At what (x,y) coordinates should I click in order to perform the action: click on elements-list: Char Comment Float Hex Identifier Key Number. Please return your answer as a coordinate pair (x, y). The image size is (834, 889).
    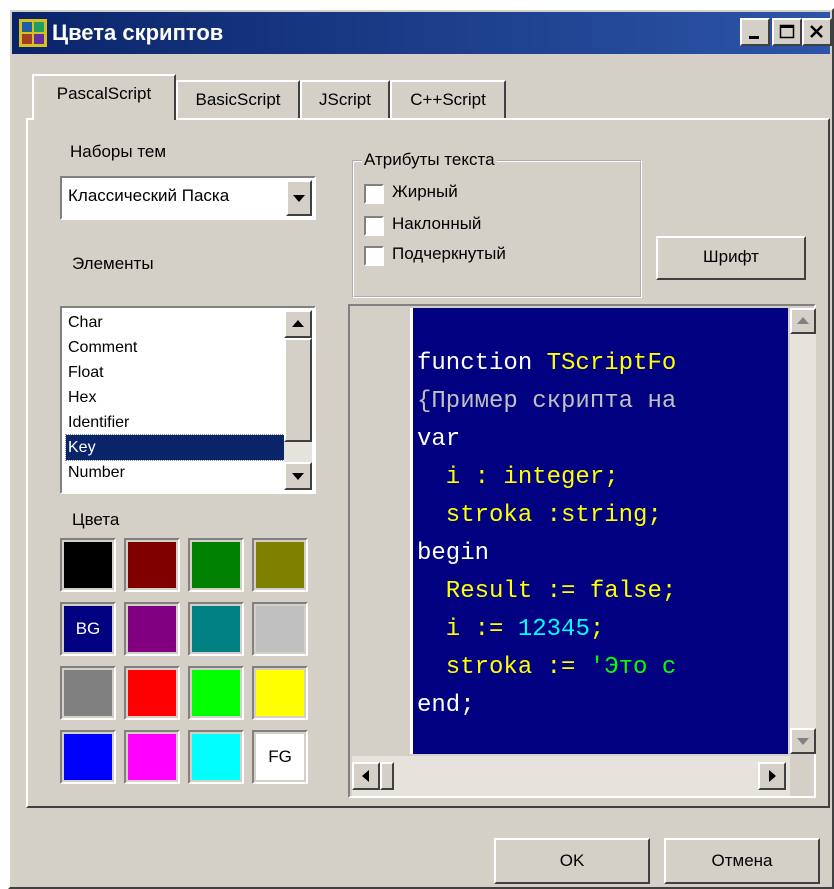
    Looking at the image, I should click on (188, 400).